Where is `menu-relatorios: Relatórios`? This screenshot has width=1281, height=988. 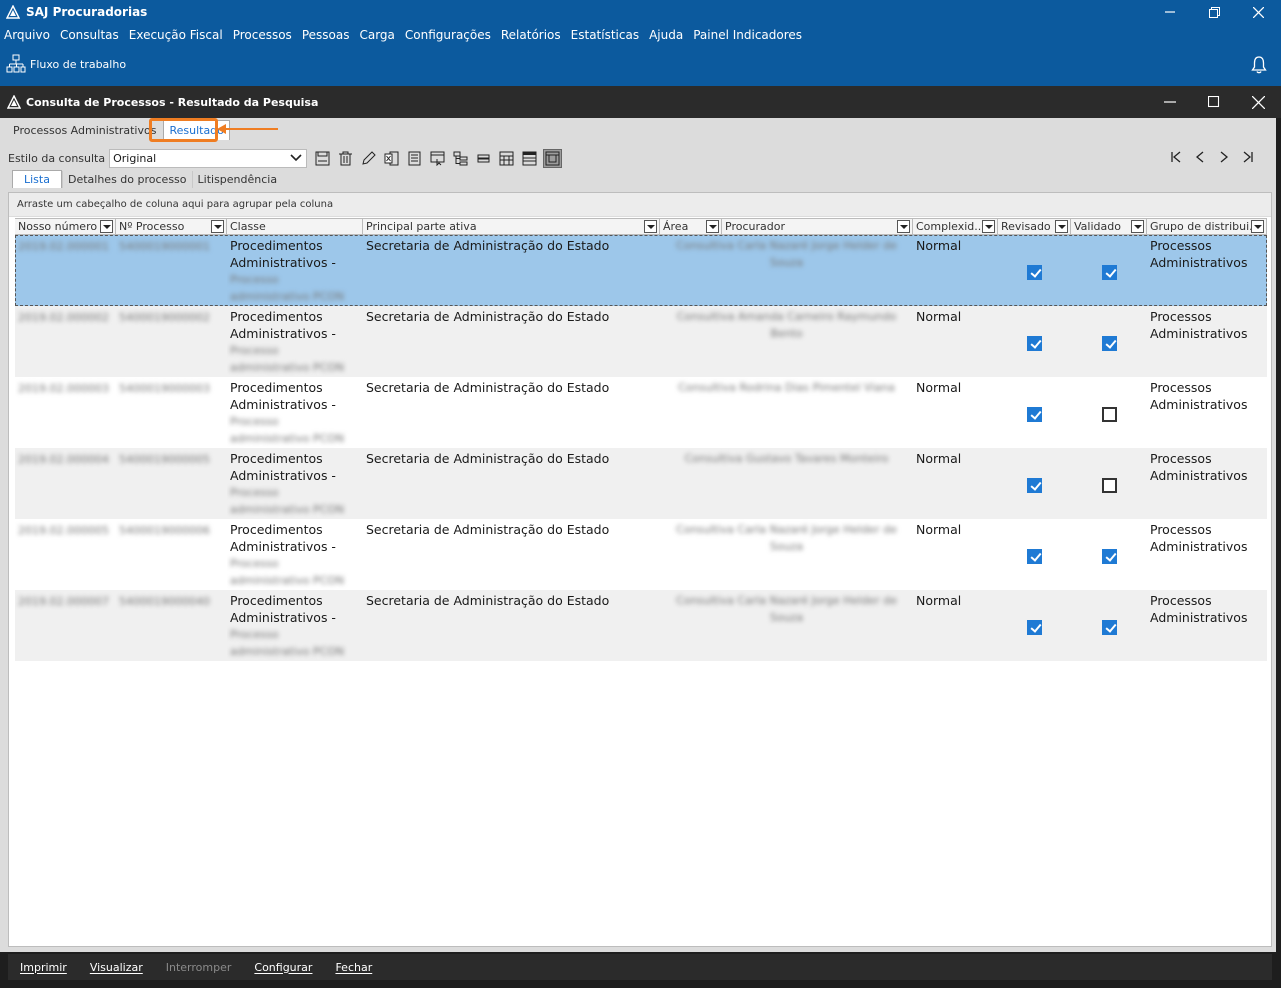
menu-relatorios: Relatórios is located at coordinates (531, 35).